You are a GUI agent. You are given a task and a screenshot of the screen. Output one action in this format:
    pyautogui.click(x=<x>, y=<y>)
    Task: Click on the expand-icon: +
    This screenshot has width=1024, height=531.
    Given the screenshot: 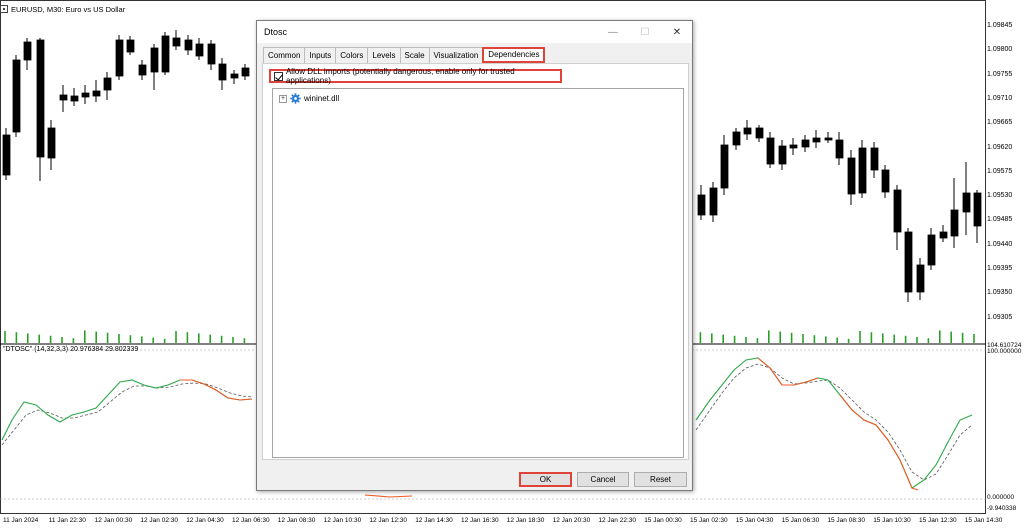 What is the action you would take?
    pyautogui.click(x=283, y=98)
    